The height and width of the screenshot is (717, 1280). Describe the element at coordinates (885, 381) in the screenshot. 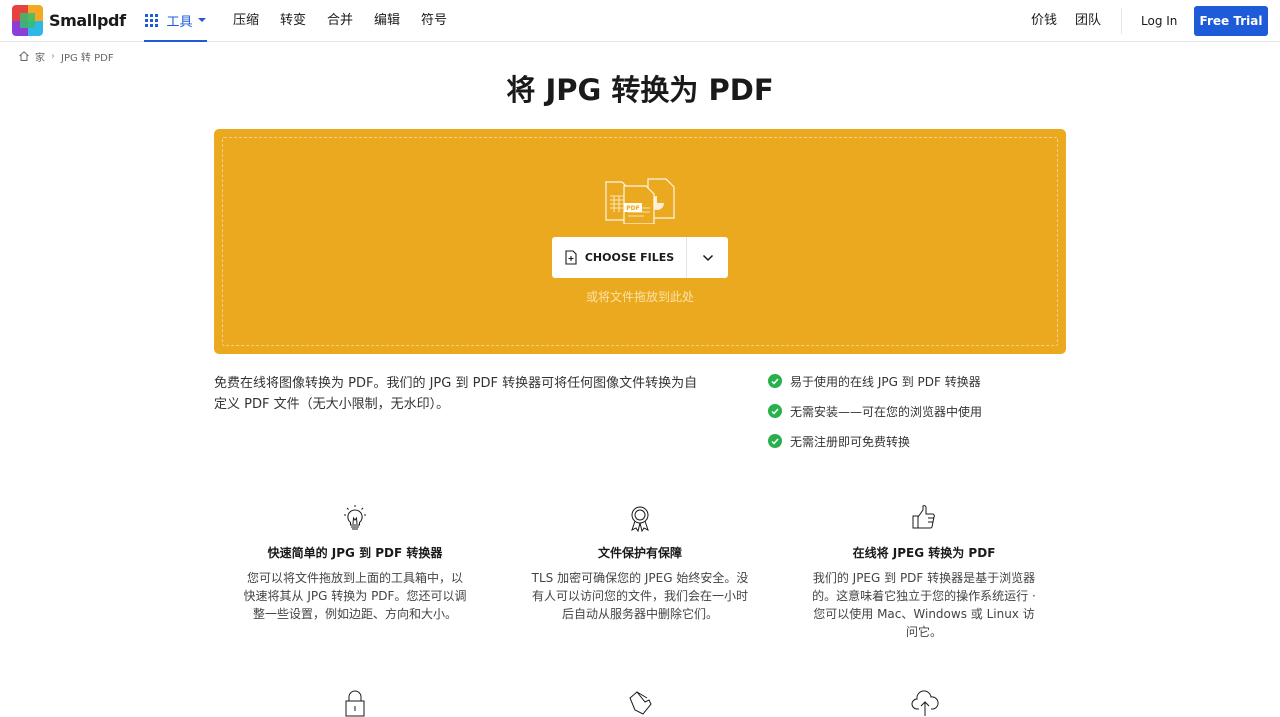

I see `feature-text: 易于使用的在线 JPG 到 PDF 转换器` at that location.